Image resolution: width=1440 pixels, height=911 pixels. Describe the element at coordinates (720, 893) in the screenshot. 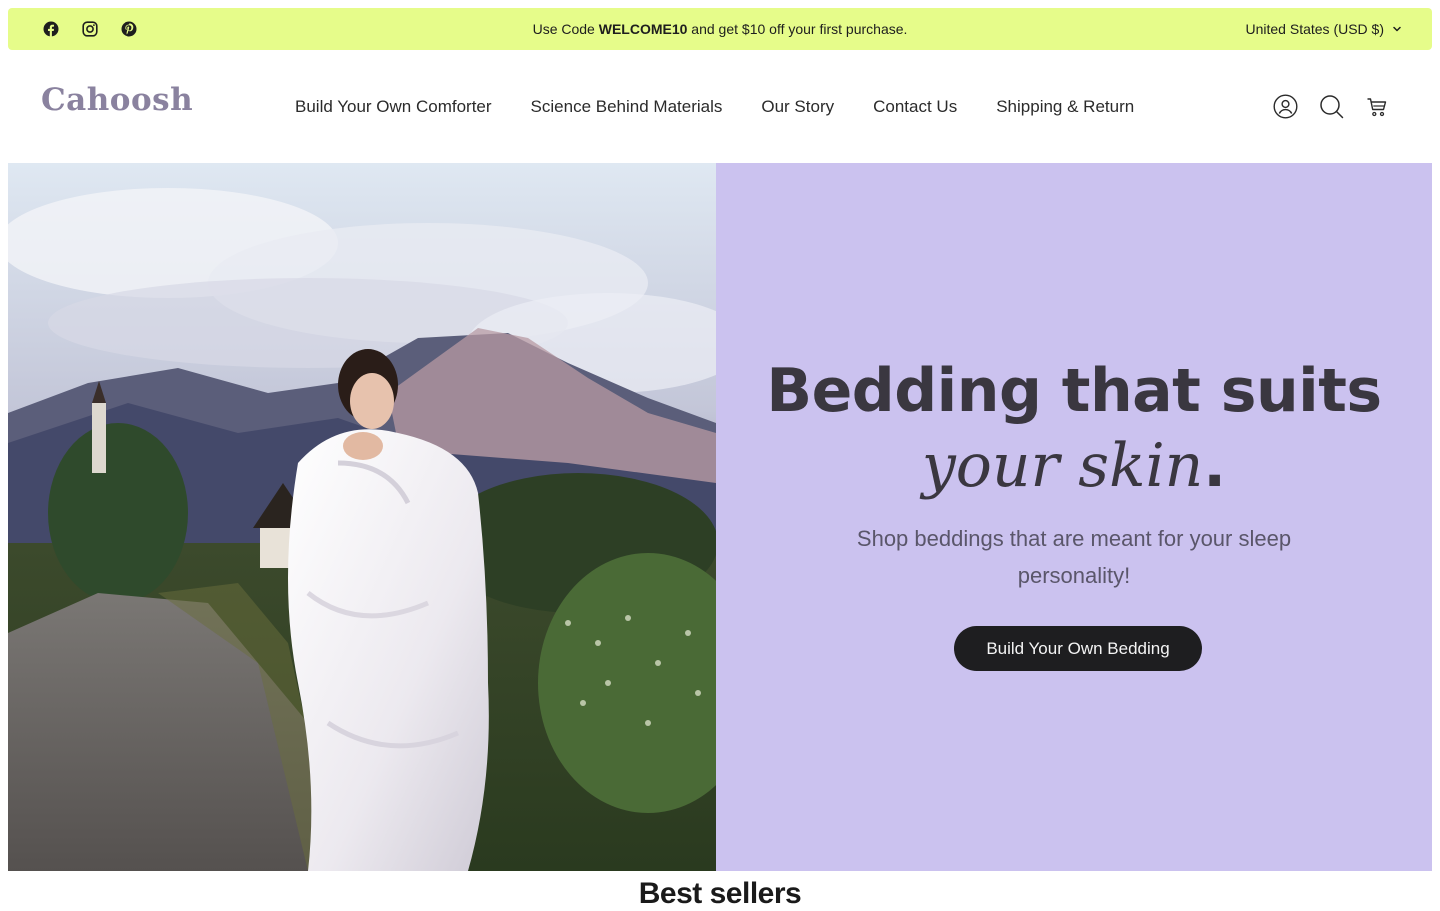

I see `section-title-best-sellers: Best sellers` at that location.